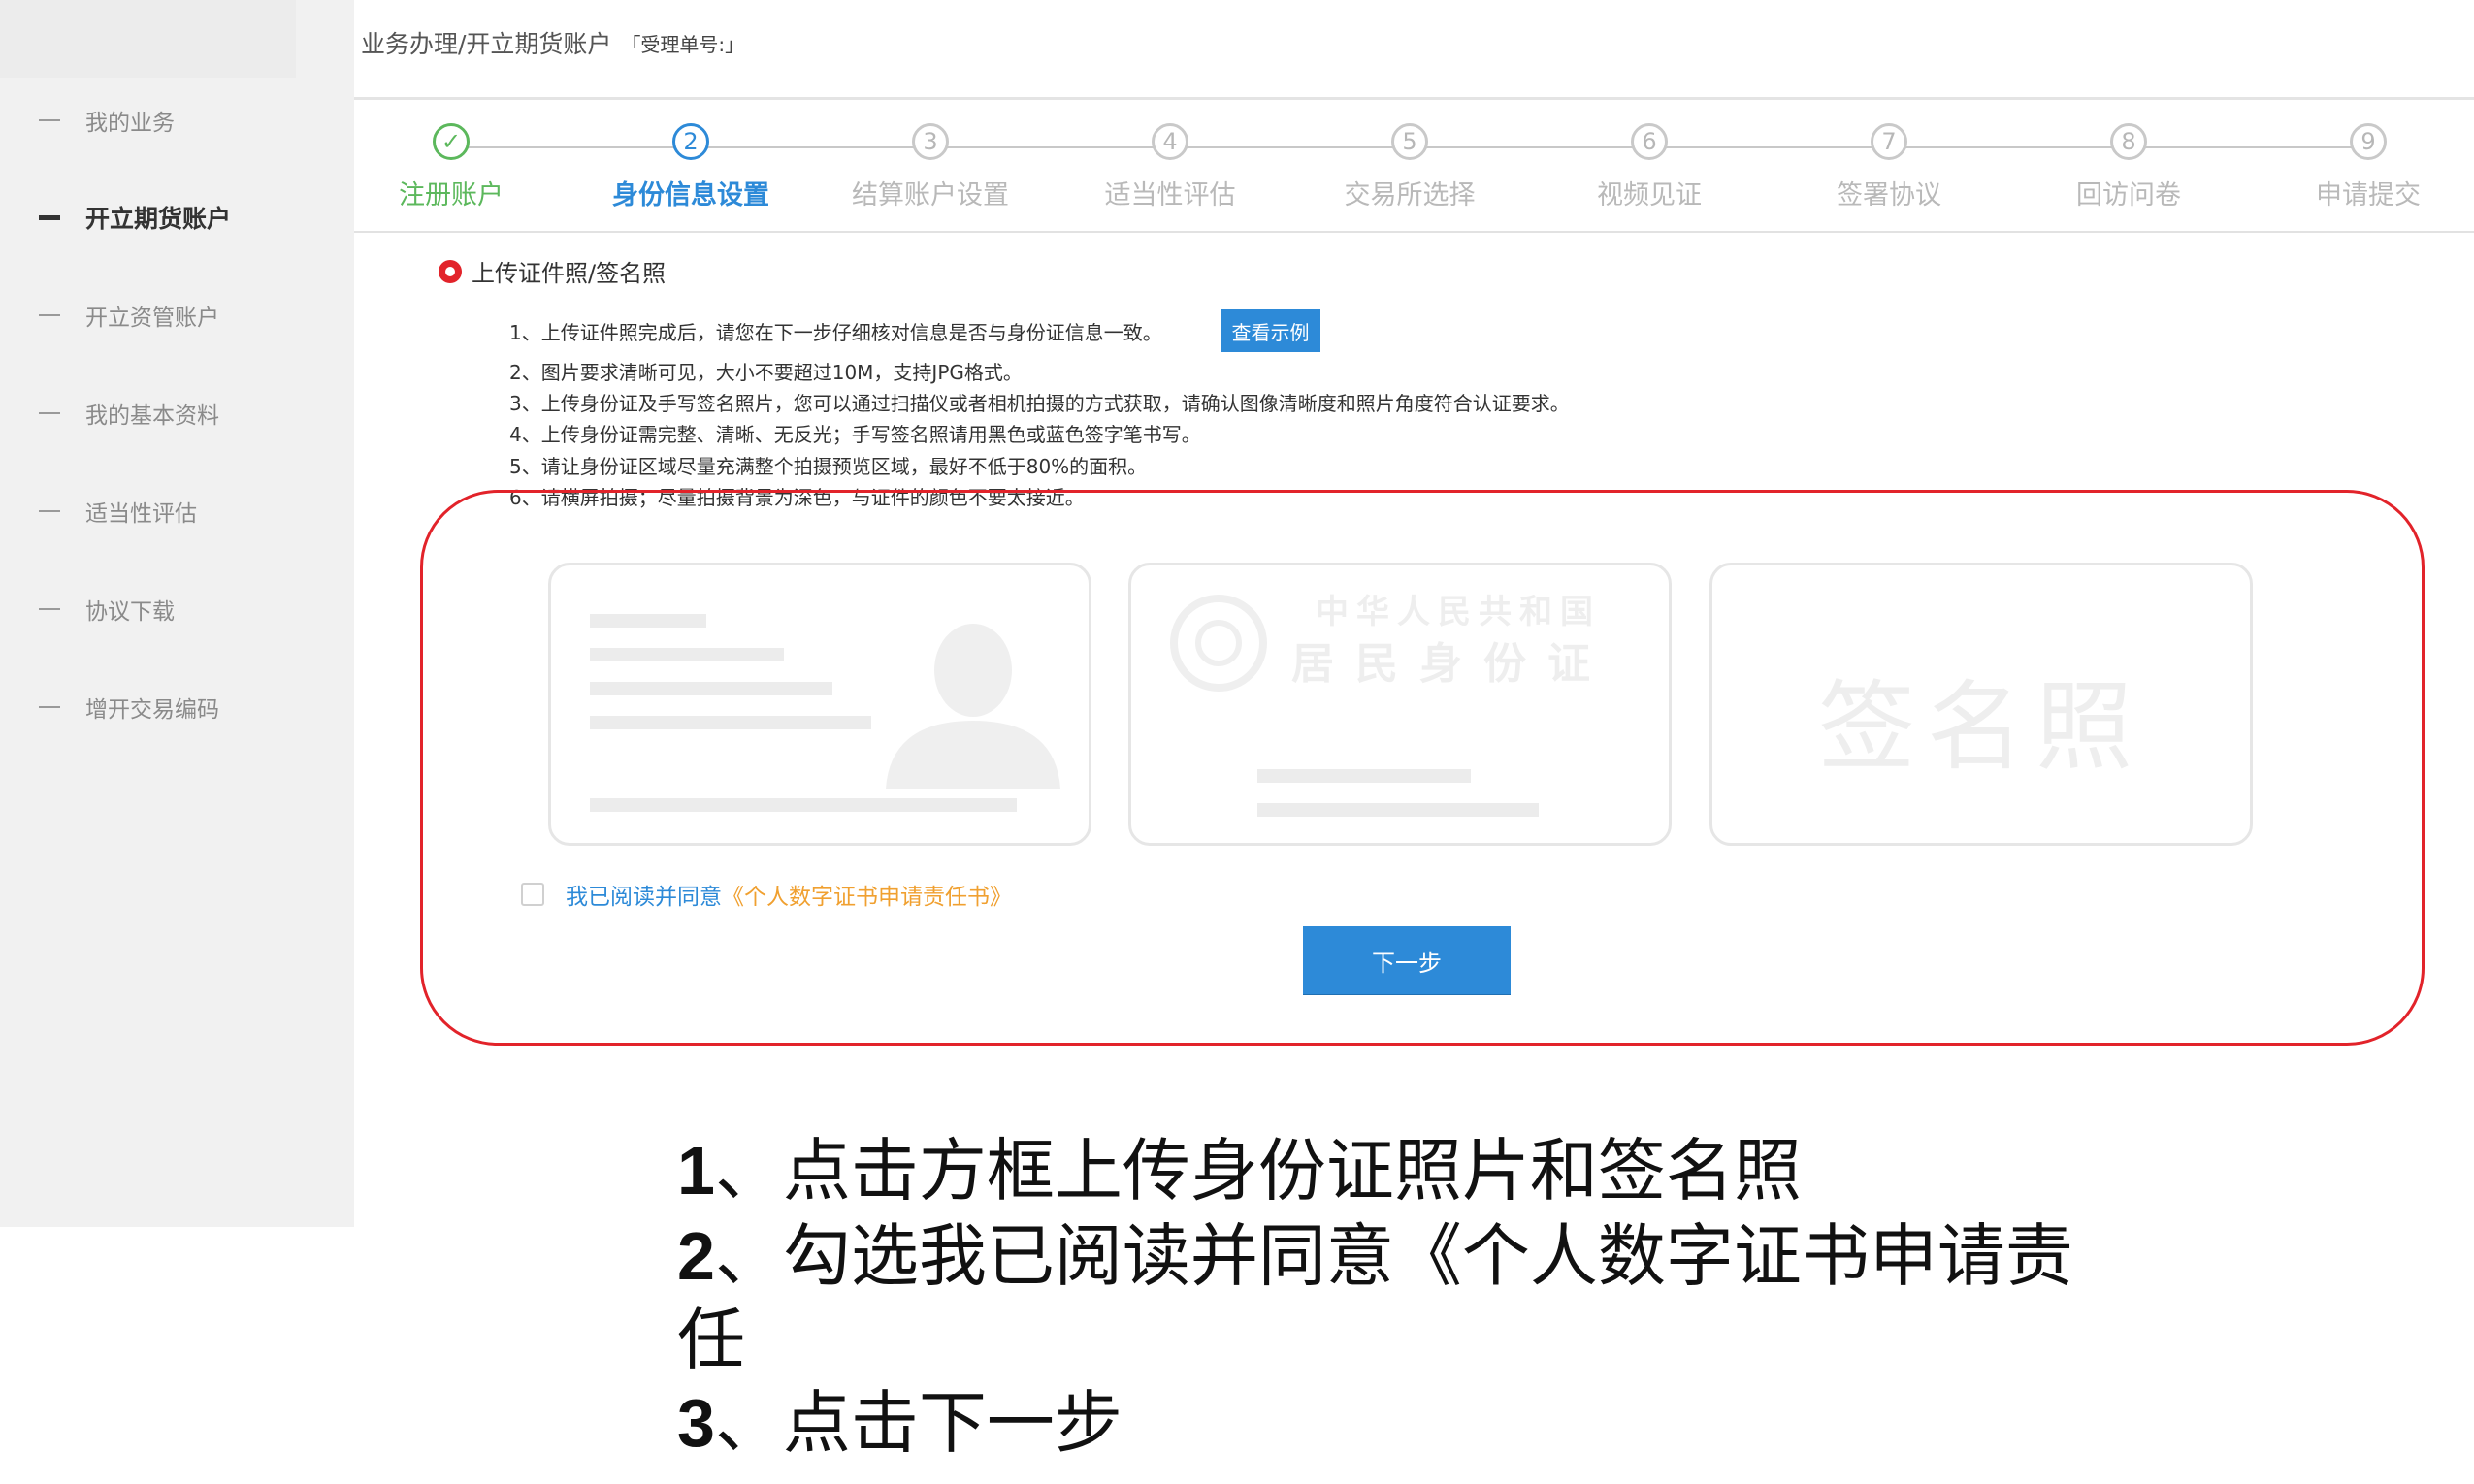 The width and height of the screenshot is (2474, 1484). What do you see at coordinates (158, 219) in the screenshot?
I see `sidebar-item-label: 开立期货账户` at bounding box center [158, 219].